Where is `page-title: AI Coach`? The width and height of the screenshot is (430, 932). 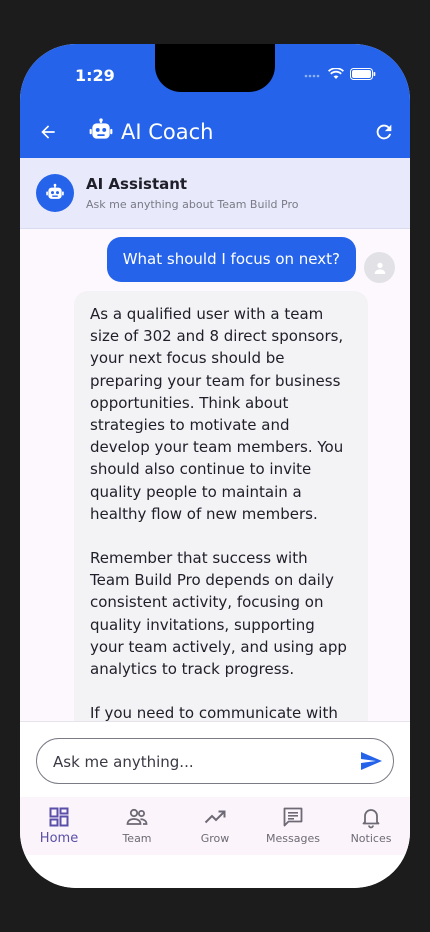
page-title: AI Coach is located at coordinates (167, 132).